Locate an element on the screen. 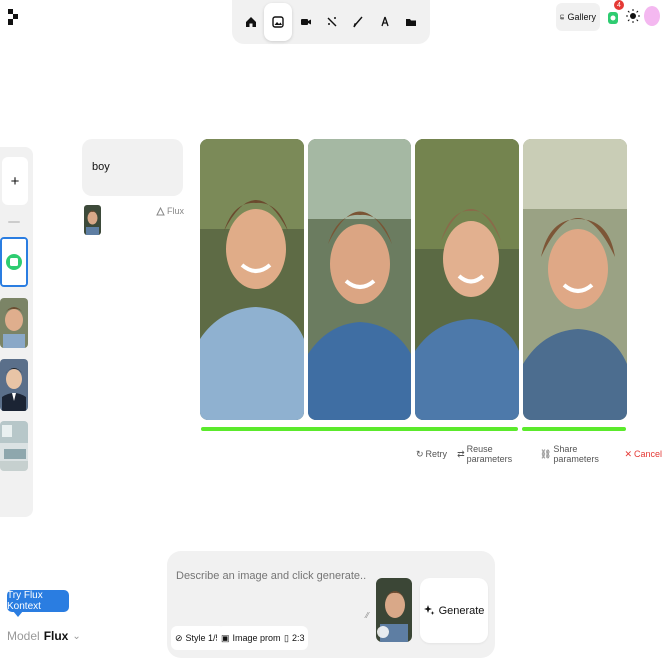 This screenshot has height=662, width=662. model-select: Model Flux ⌄ is located at coordinates (44, 636).